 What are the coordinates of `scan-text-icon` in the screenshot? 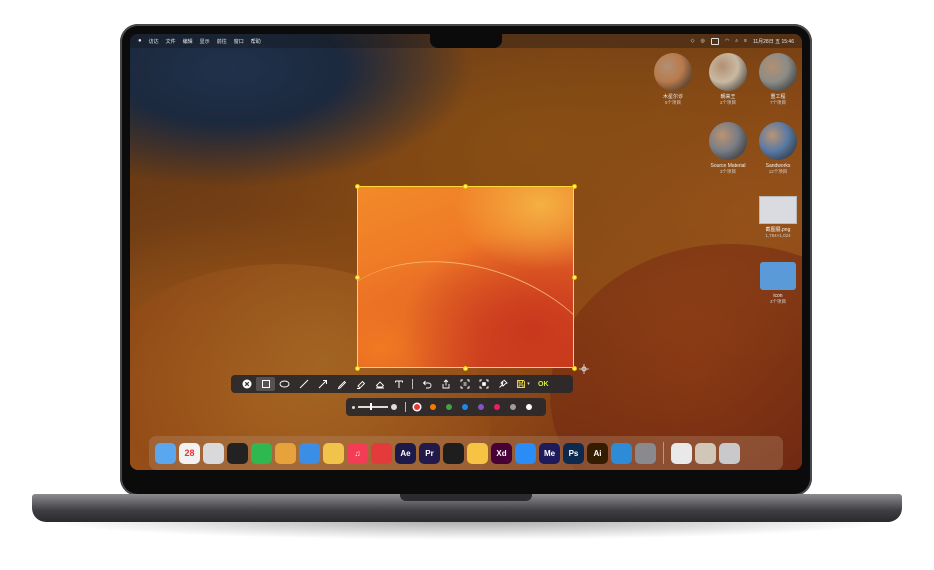 It's located at (464, 384).